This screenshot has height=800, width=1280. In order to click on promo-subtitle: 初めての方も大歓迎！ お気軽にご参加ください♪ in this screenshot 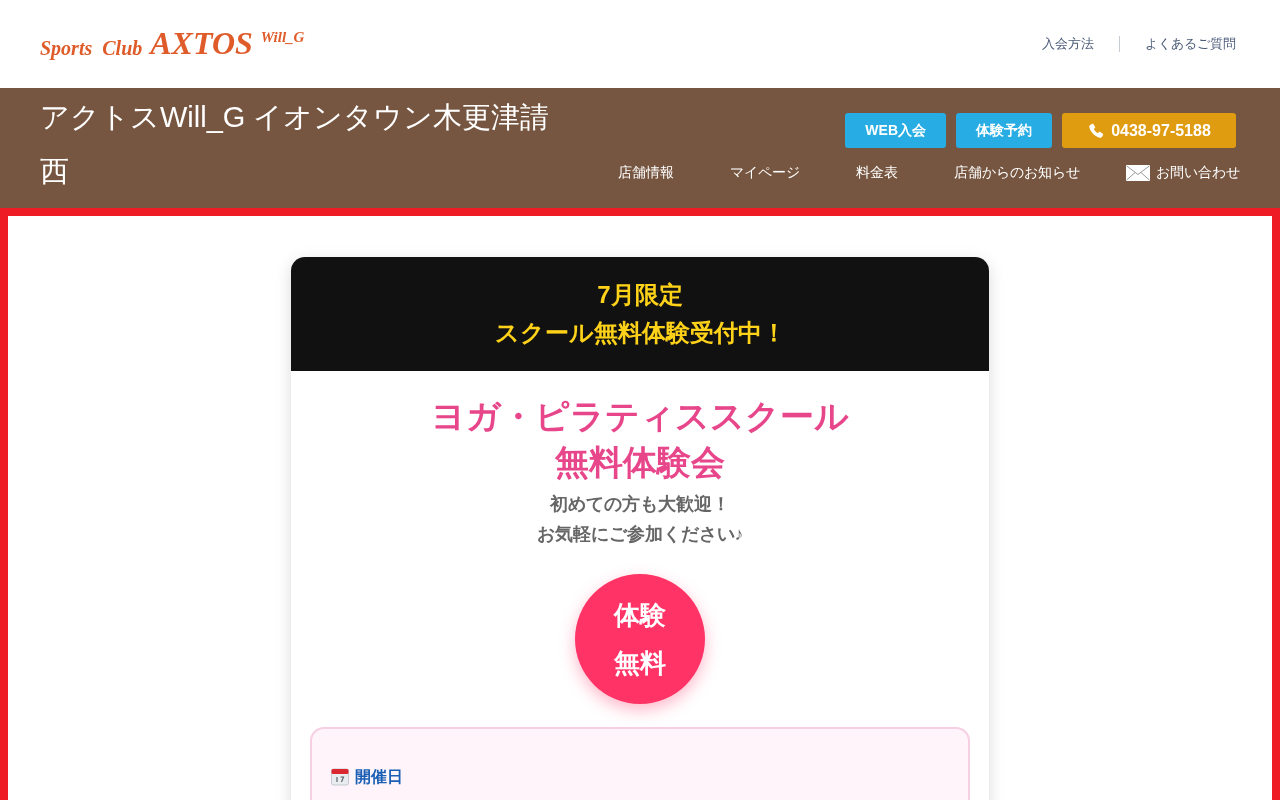, I will do `click(640, 519)`.